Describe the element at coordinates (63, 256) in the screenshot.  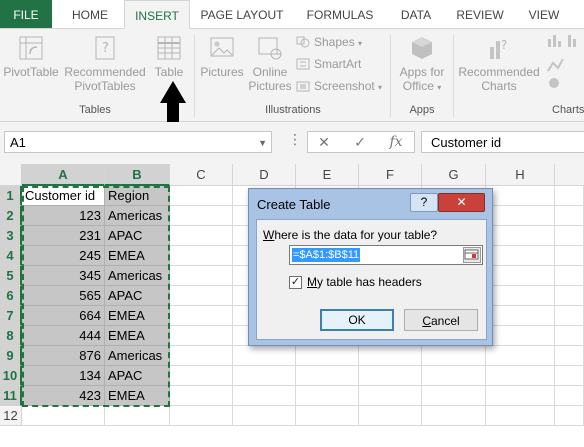
I see `cell: 245` at that location.